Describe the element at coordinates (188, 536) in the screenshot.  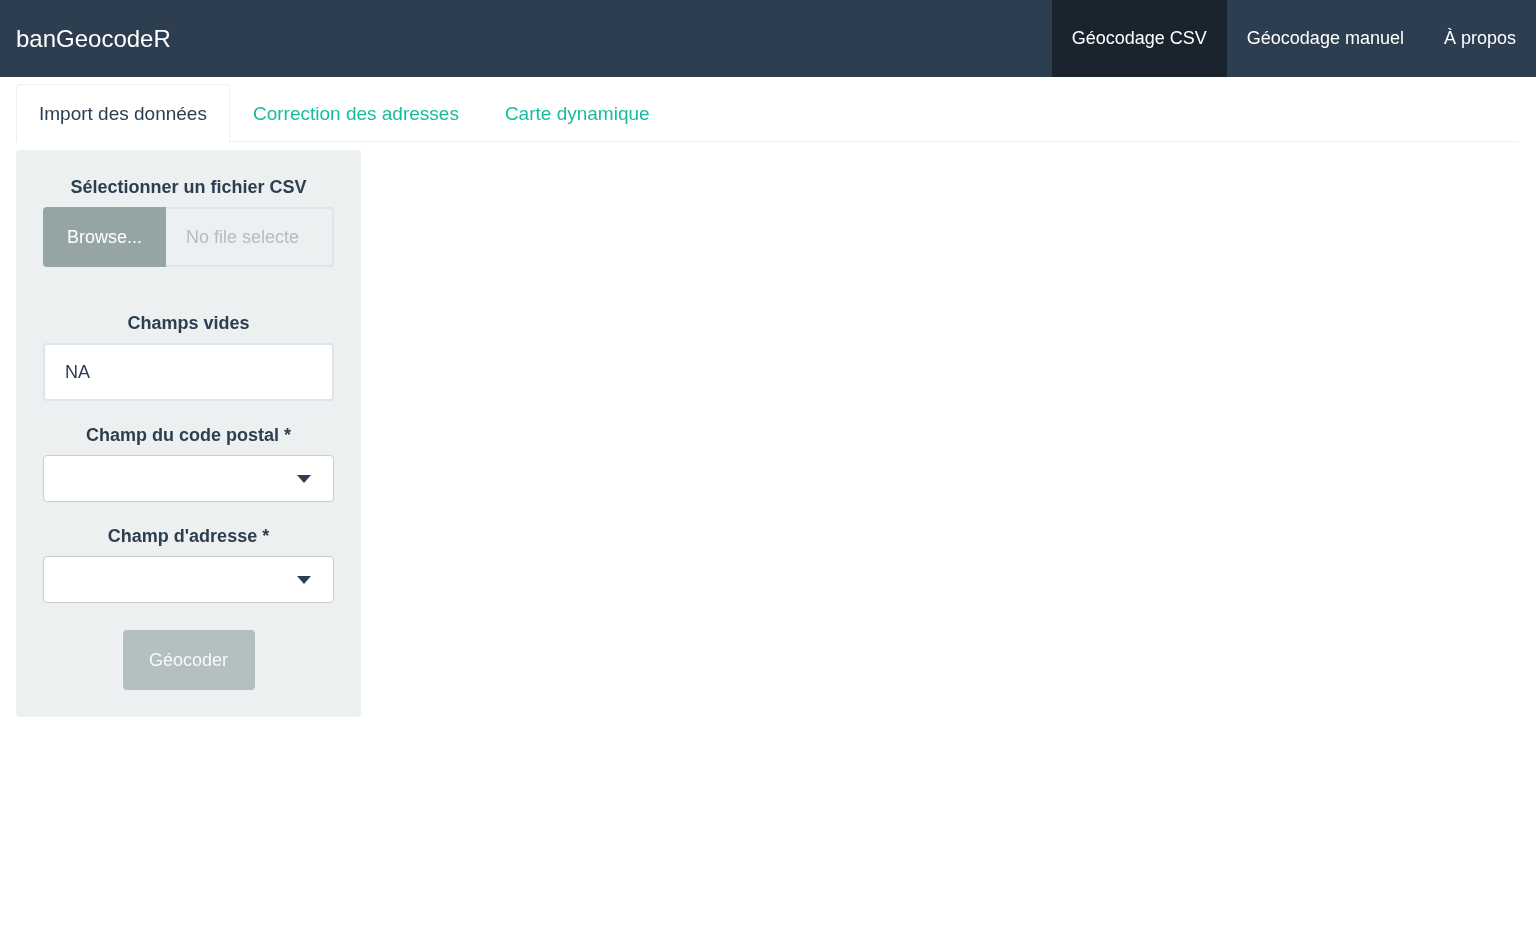
I see `field-label: Champ d'adresse *` at that location.